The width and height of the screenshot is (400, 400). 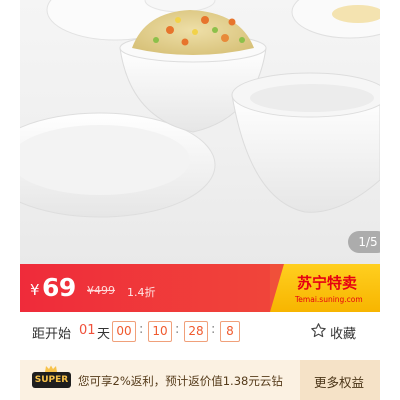 What do you see at coordinates (327, 283) in the screenshot?
I see `brand-name: 苏宁特卖` at bounding box center [327, 283].